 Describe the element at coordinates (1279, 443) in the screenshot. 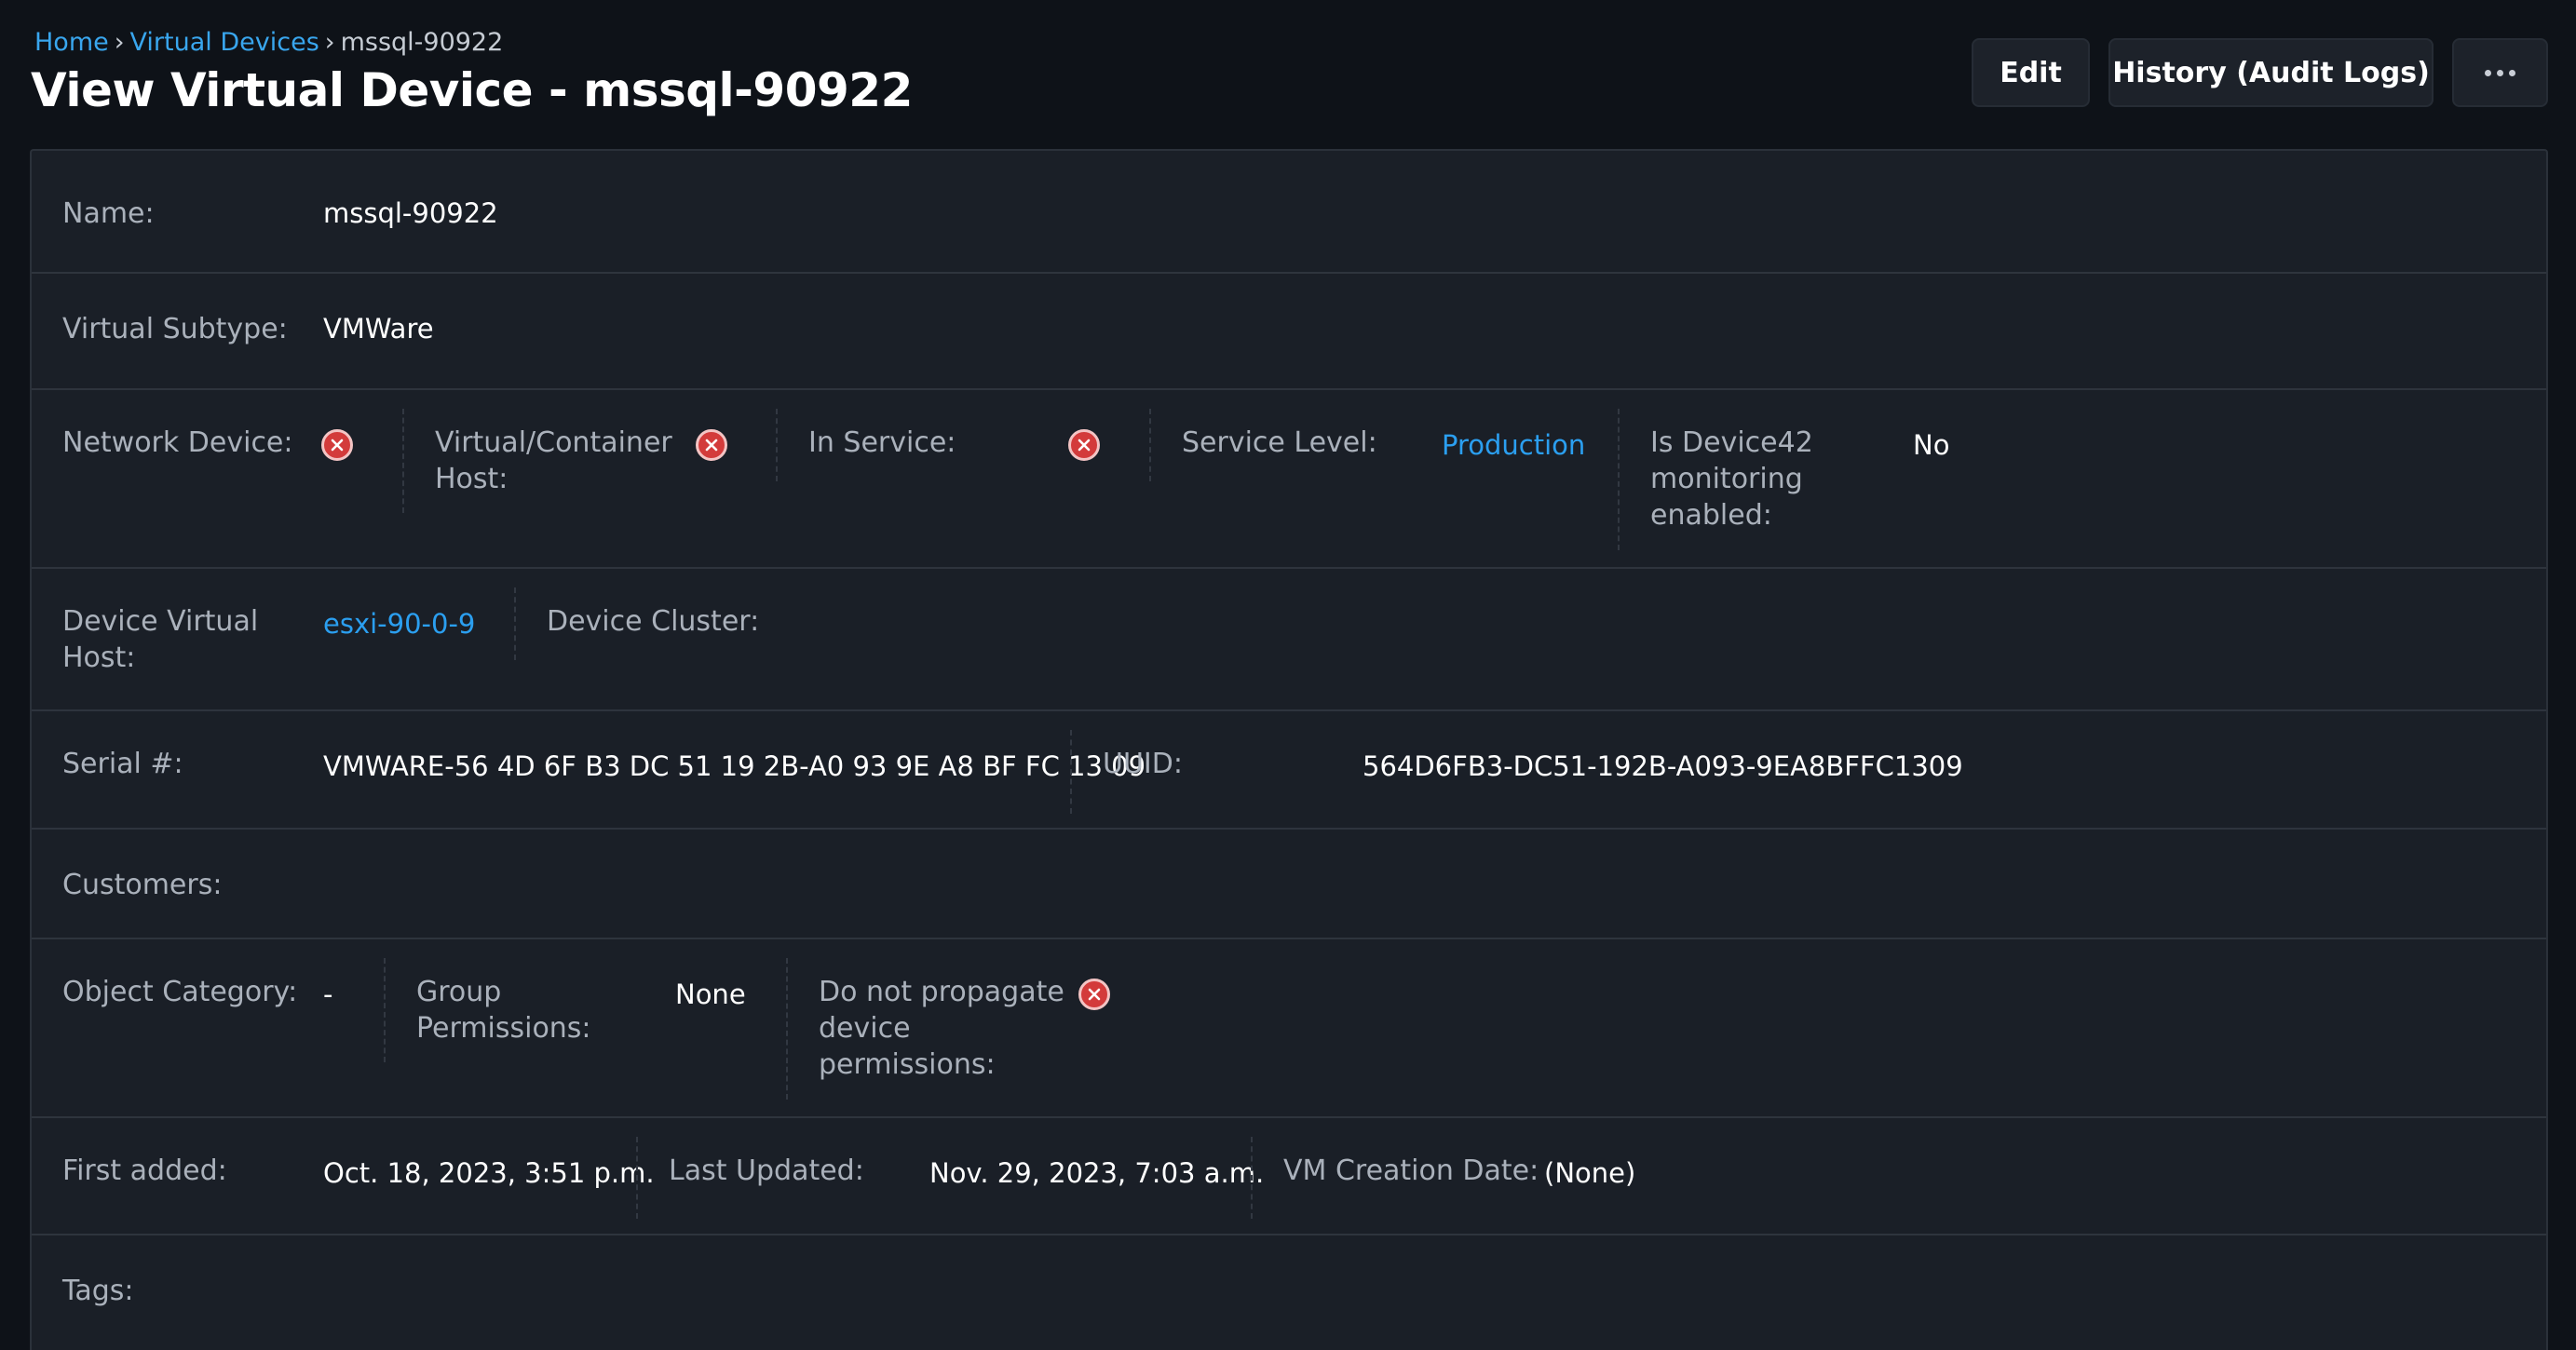

I see `service-level-label: Service Level:` at that location.